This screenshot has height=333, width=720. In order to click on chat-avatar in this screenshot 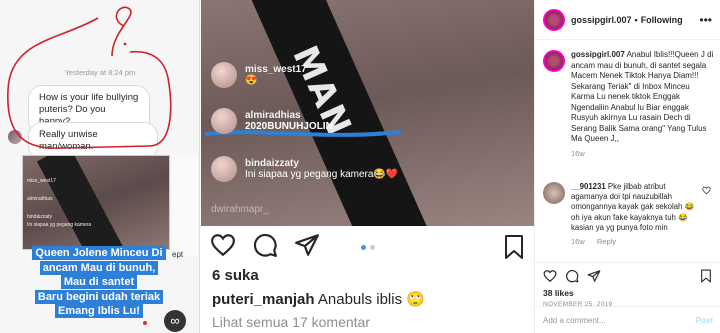, I will do `click(15, 137)`.